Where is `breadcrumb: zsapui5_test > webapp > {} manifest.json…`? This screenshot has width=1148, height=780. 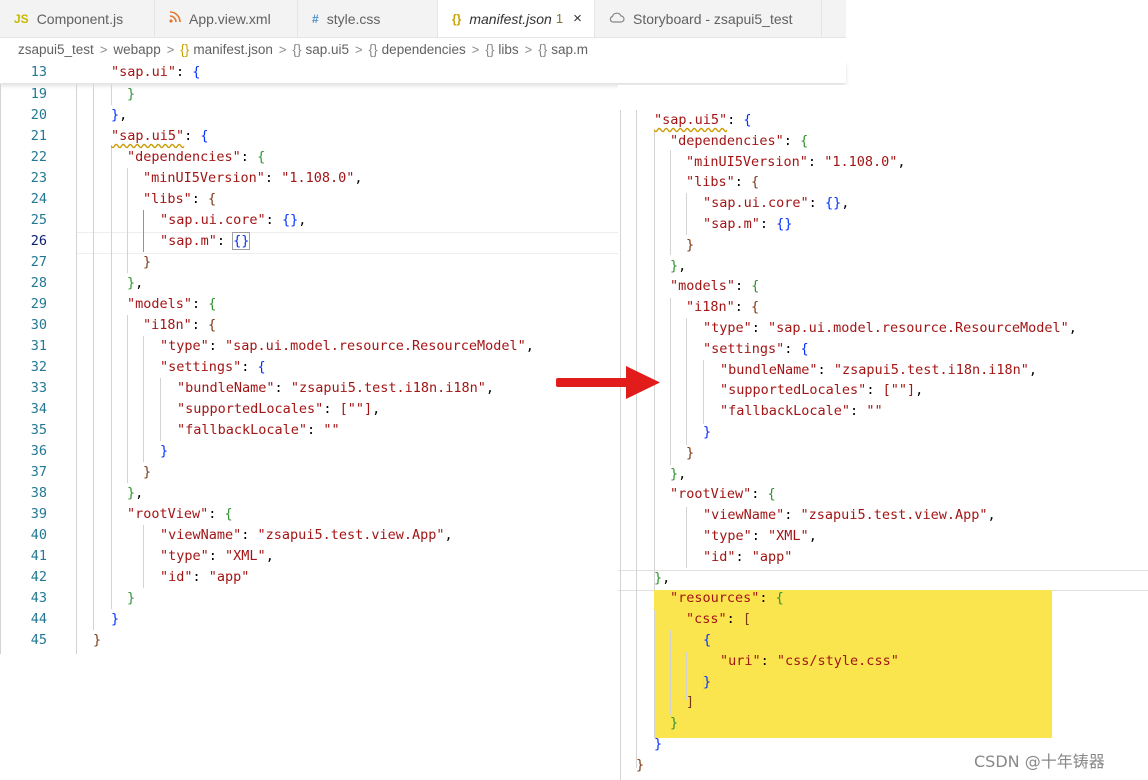 breadcrumb: zsapui5_test > webapp > {} manifest.json… is located at coordinates (423, 49).